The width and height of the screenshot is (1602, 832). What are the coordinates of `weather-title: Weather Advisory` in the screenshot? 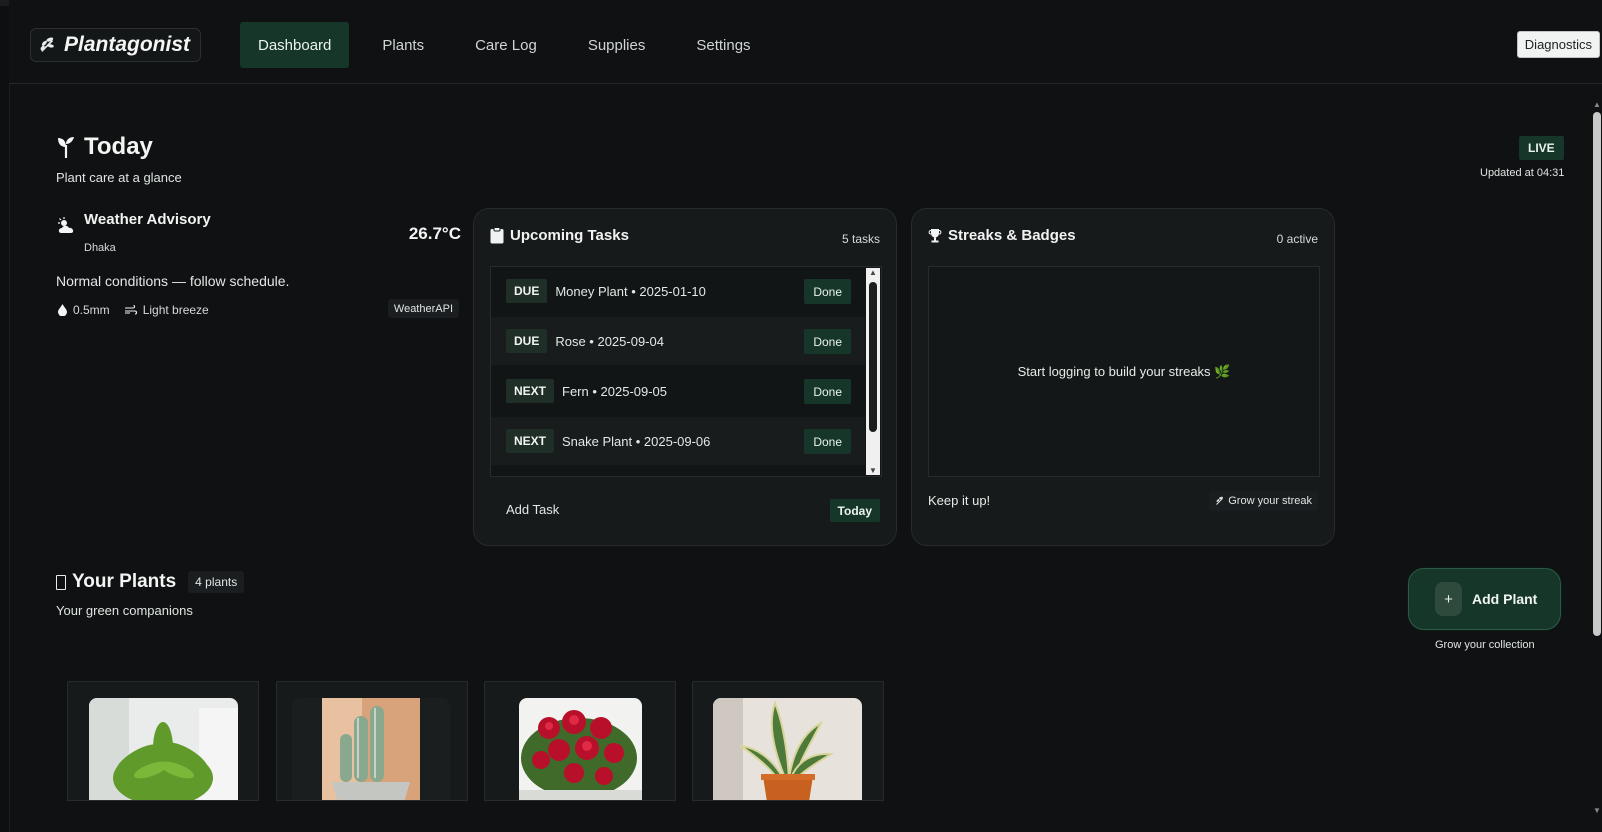 It's located at (147, 219).